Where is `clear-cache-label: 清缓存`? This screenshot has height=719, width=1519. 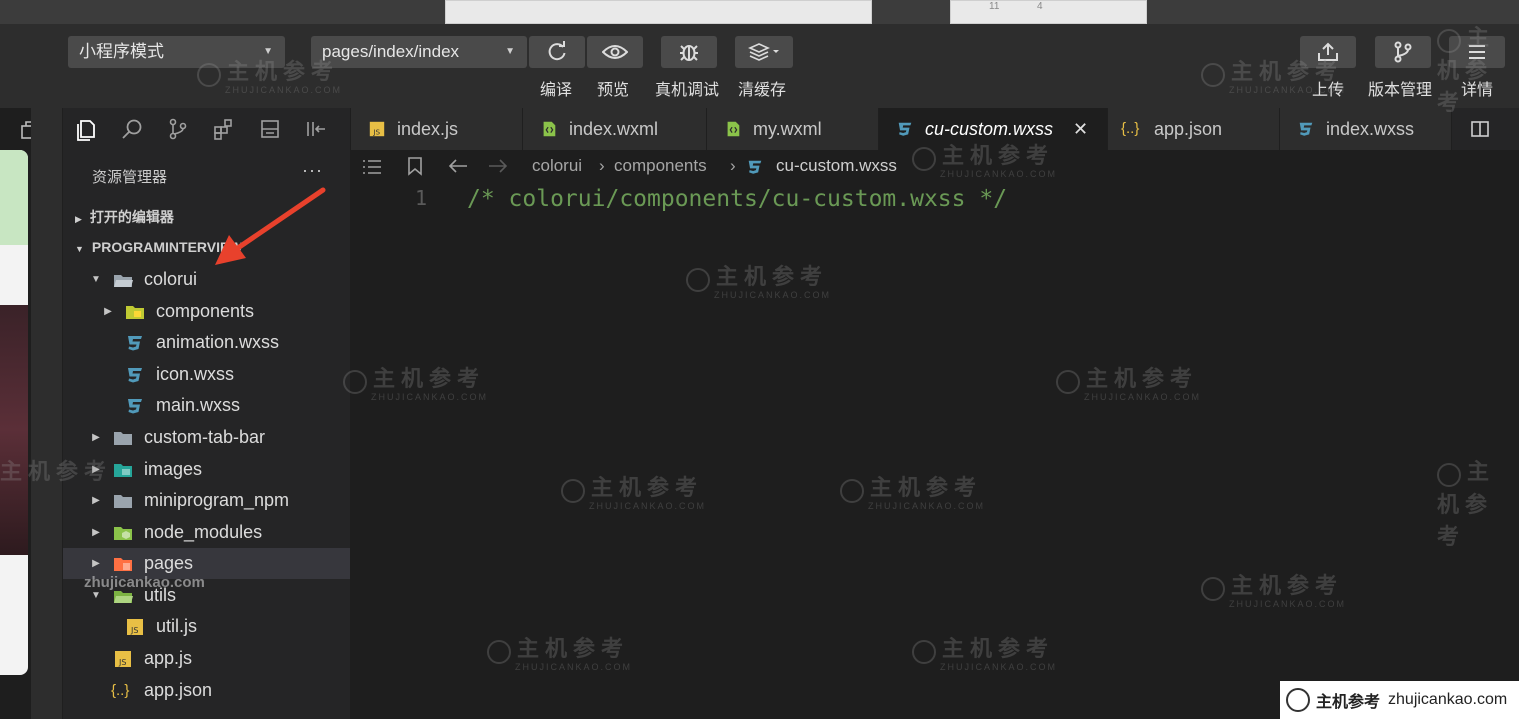
clear-cache-label: 清缓存 is located at coordinates (762, 90).